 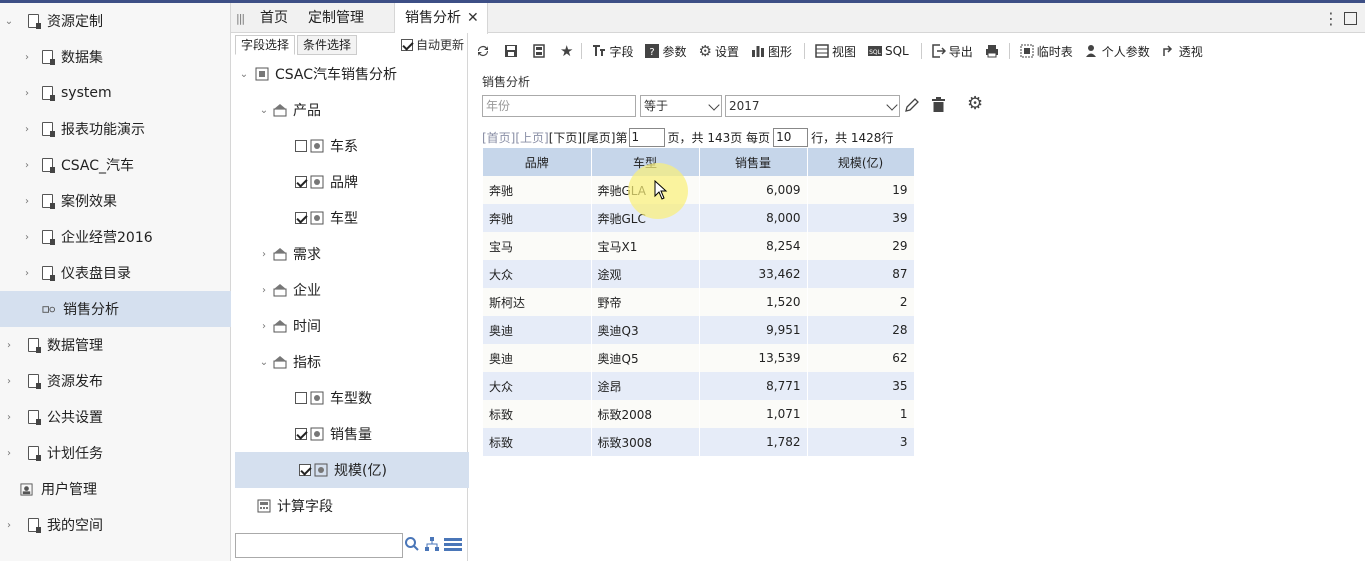 What do you see at coordinates (115, 129) in the screenshot?
I see `nav-item-report-demo: › 报表功能演示` at bounding box center [115, 129].